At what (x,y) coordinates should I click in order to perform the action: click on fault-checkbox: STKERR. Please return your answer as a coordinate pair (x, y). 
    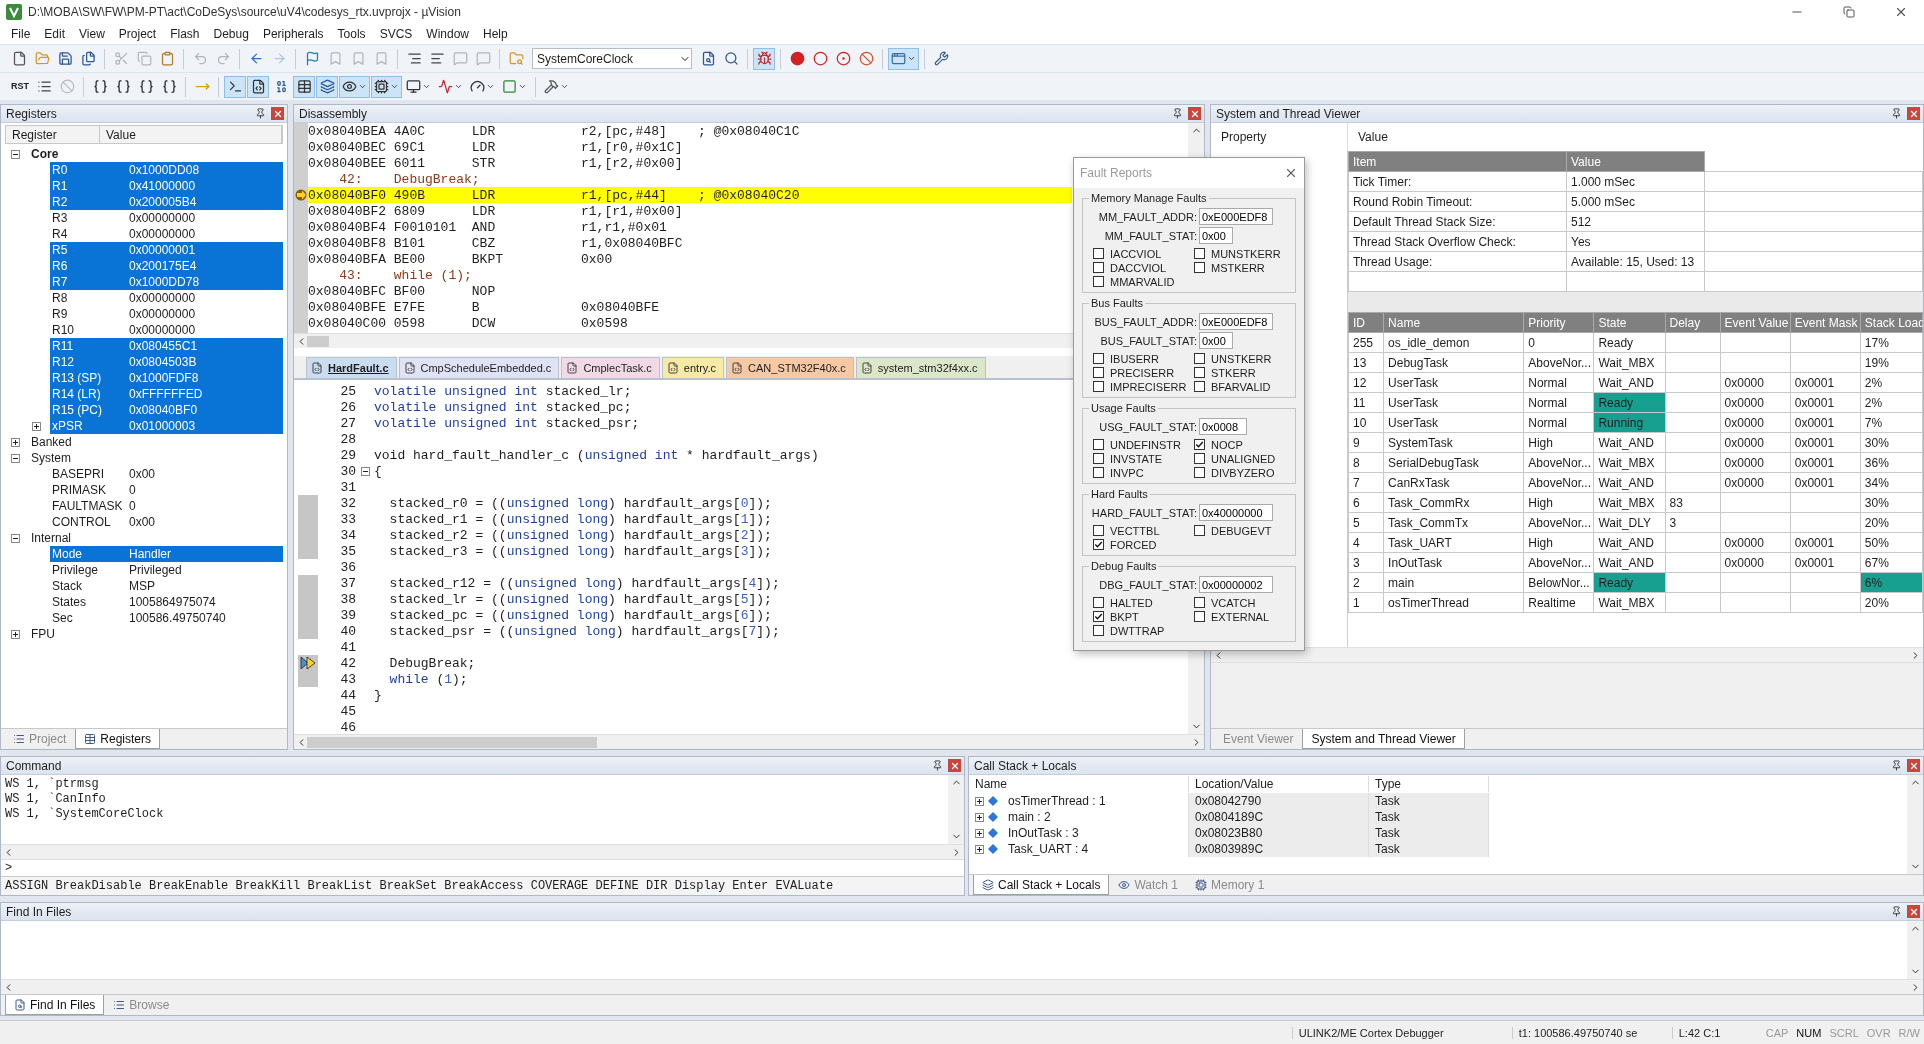
    Looking at the image, I should click on (1241, 372).